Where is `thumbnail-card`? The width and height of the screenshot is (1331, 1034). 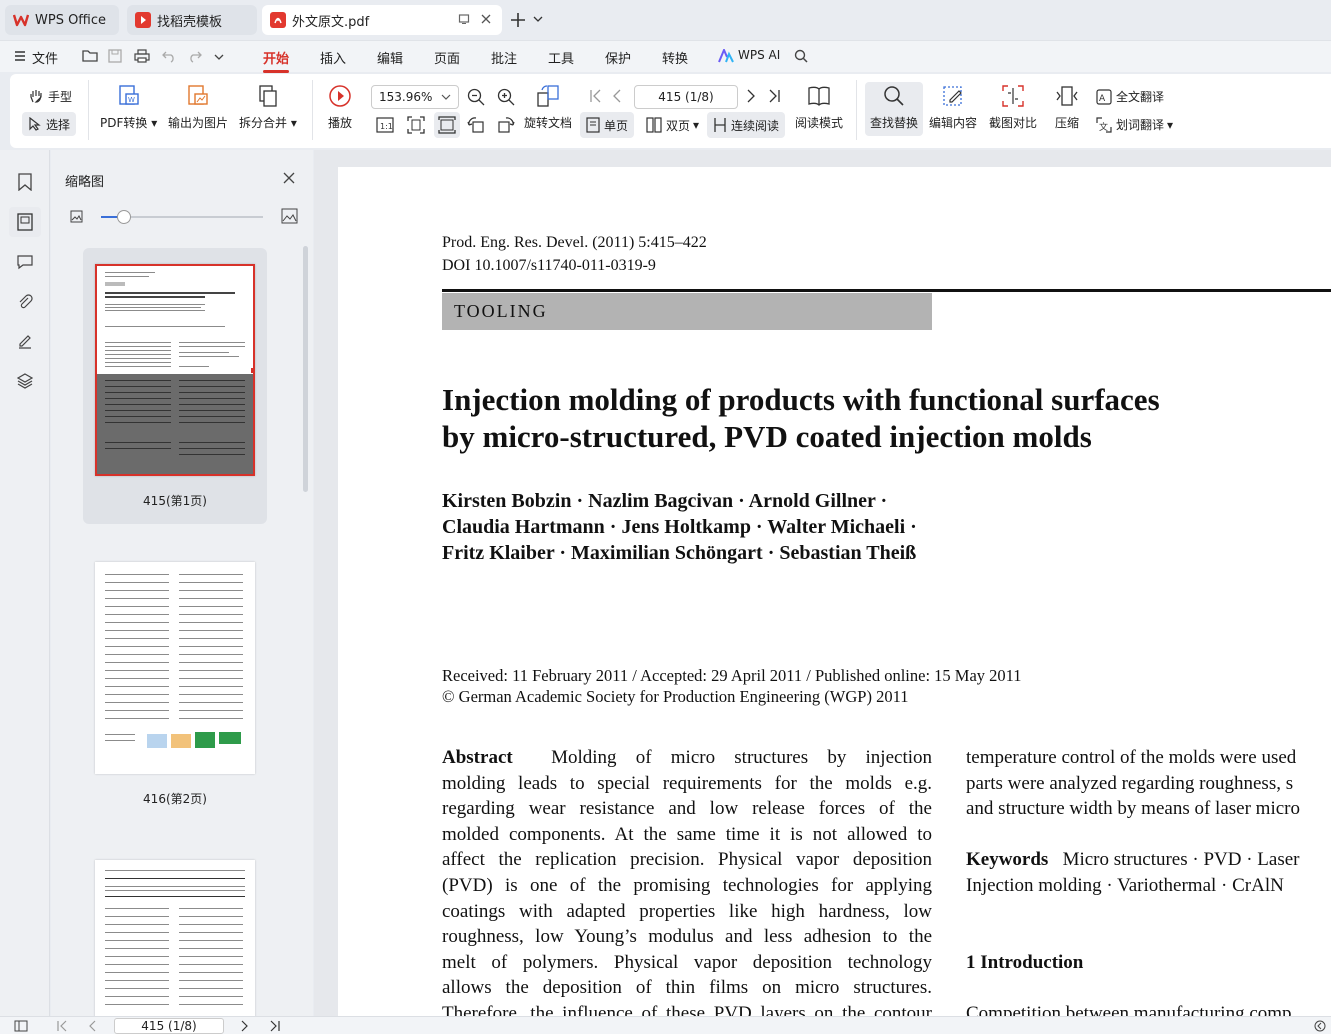
thumbnail-card is located at coordinates (175, 930).